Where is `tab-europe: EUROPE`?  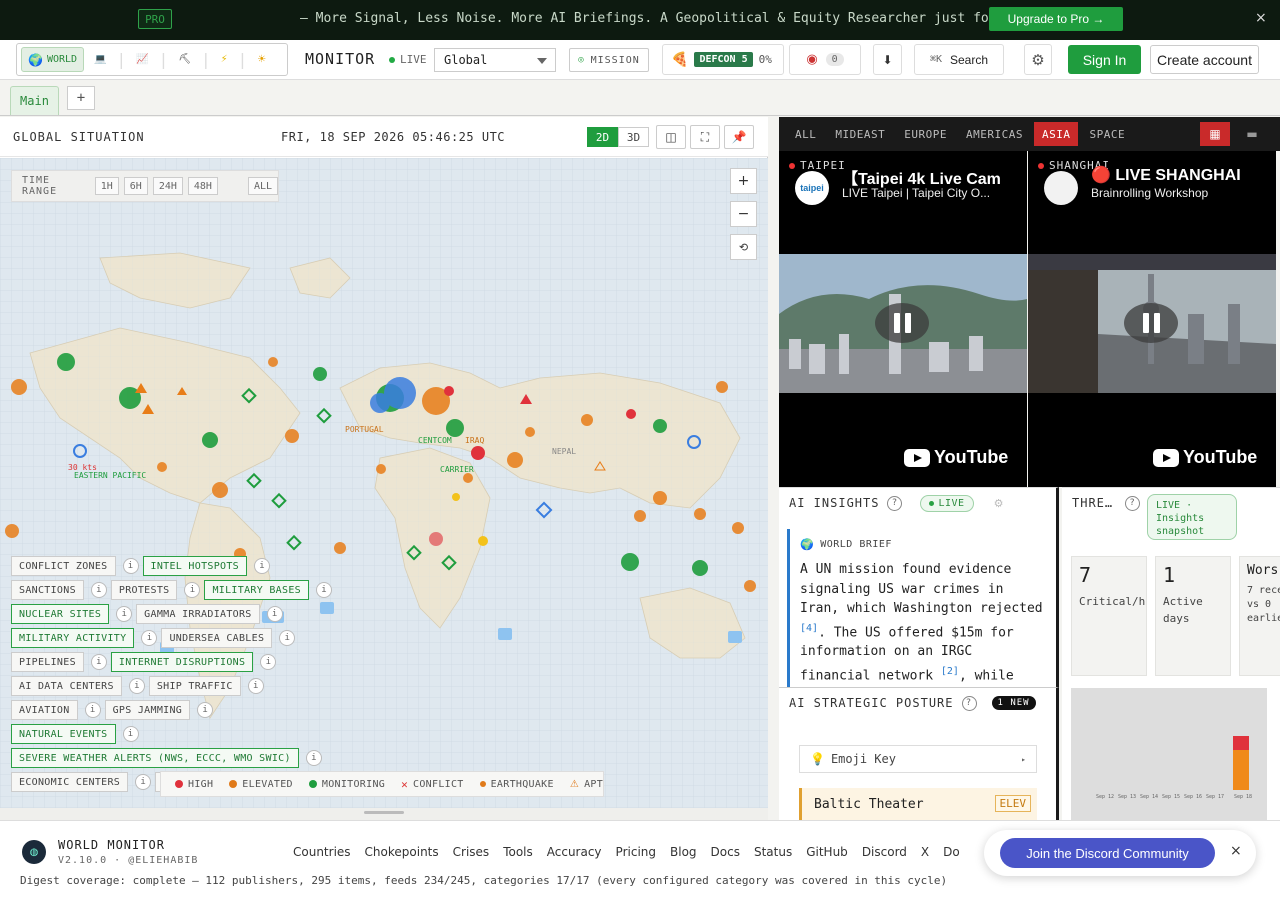
tab-europe: EUROPE is located at coordinates (925, 134).